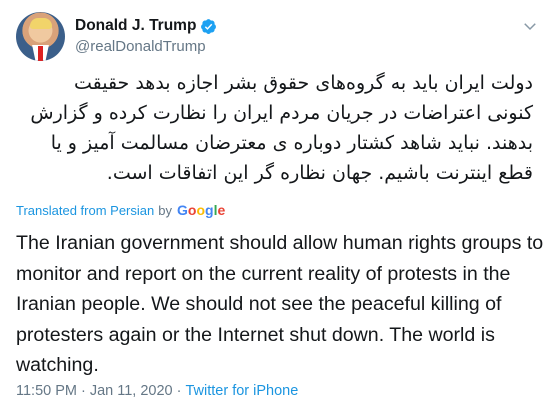 The height and width of the screenshot is (416, 555). I want to click on author-name-row: Donald J. Trump, so click(146, 26).